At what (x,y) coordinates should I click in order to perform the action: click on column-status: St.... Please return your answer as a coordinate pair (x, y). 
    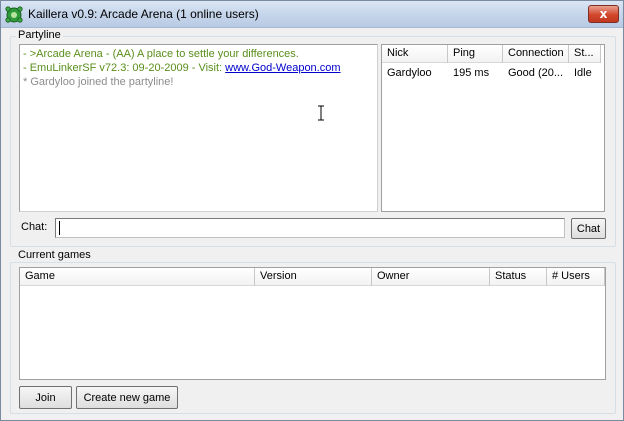
    Looking at the image, I should click on (585, 54).